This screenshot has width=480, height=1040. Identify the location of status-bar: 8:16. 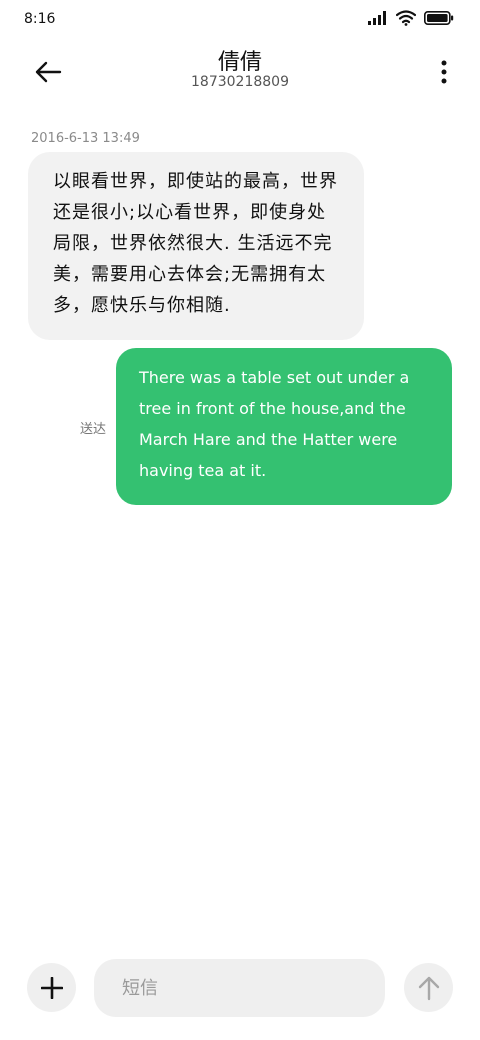
(240, 20).